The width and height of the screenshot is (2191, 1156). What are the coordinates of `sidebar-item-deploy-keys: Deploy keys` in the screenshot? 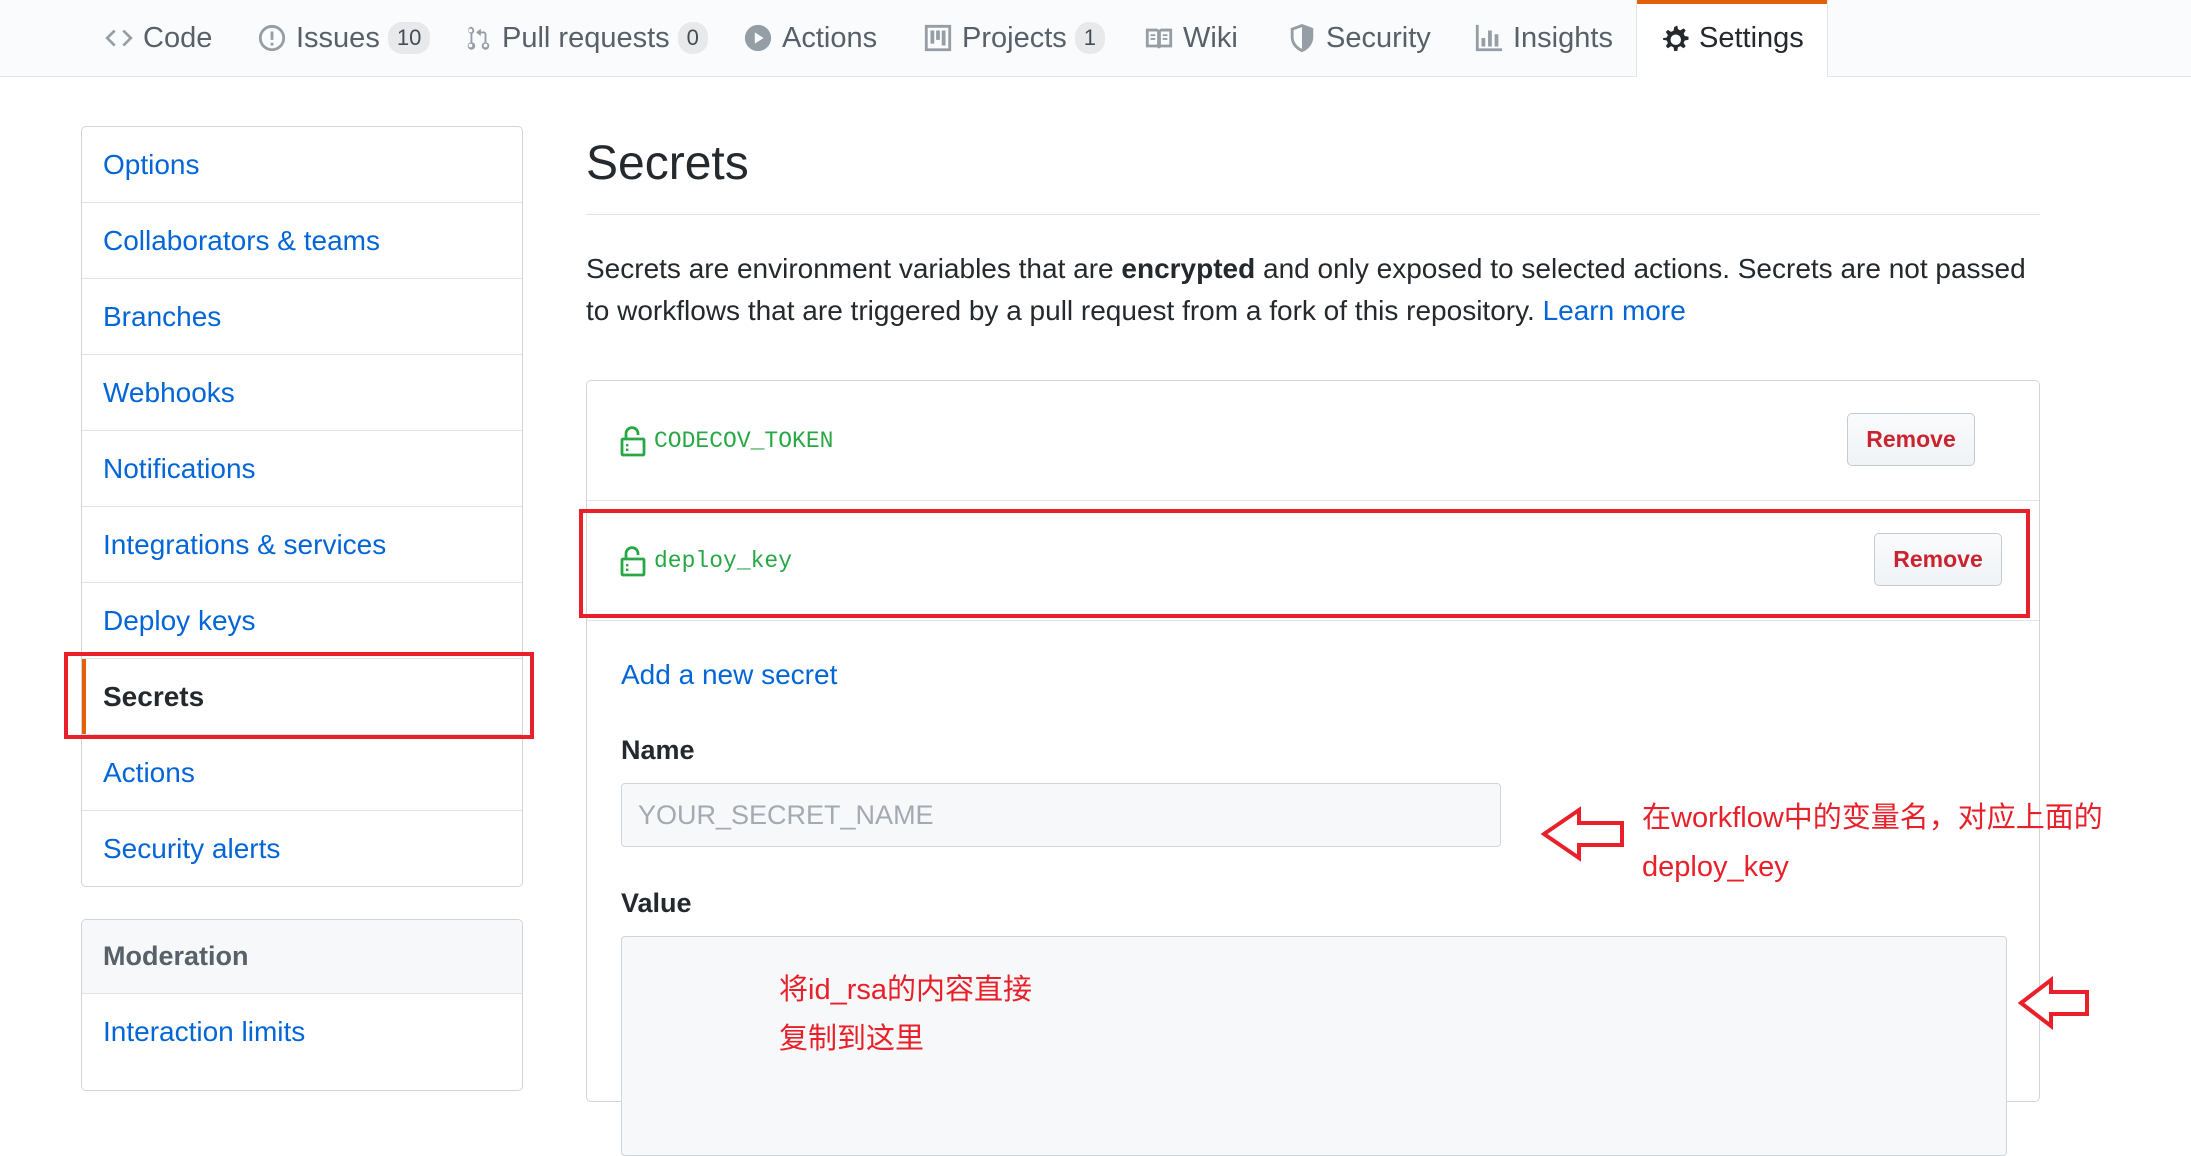 It's located at (302, 621).